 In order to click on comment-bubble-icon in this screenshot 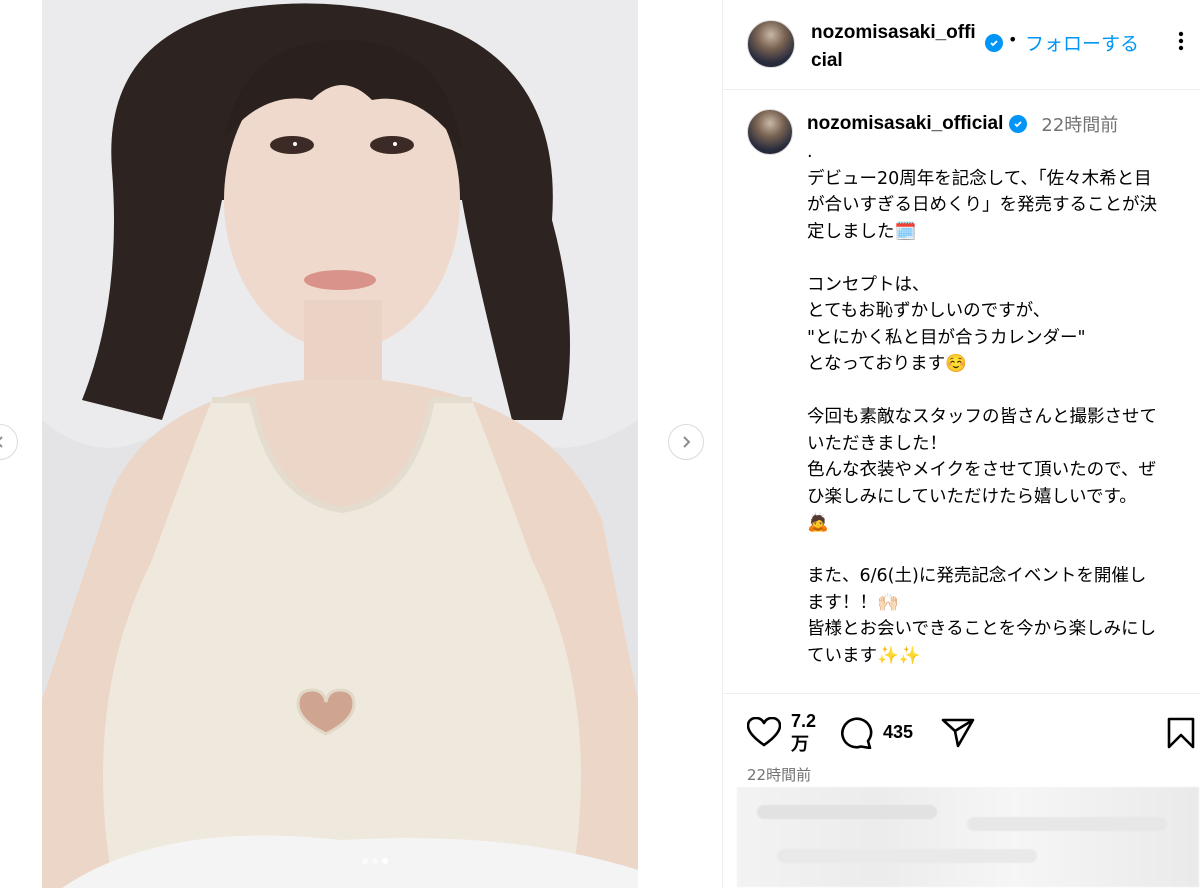, I will do `click(856, 733)`.